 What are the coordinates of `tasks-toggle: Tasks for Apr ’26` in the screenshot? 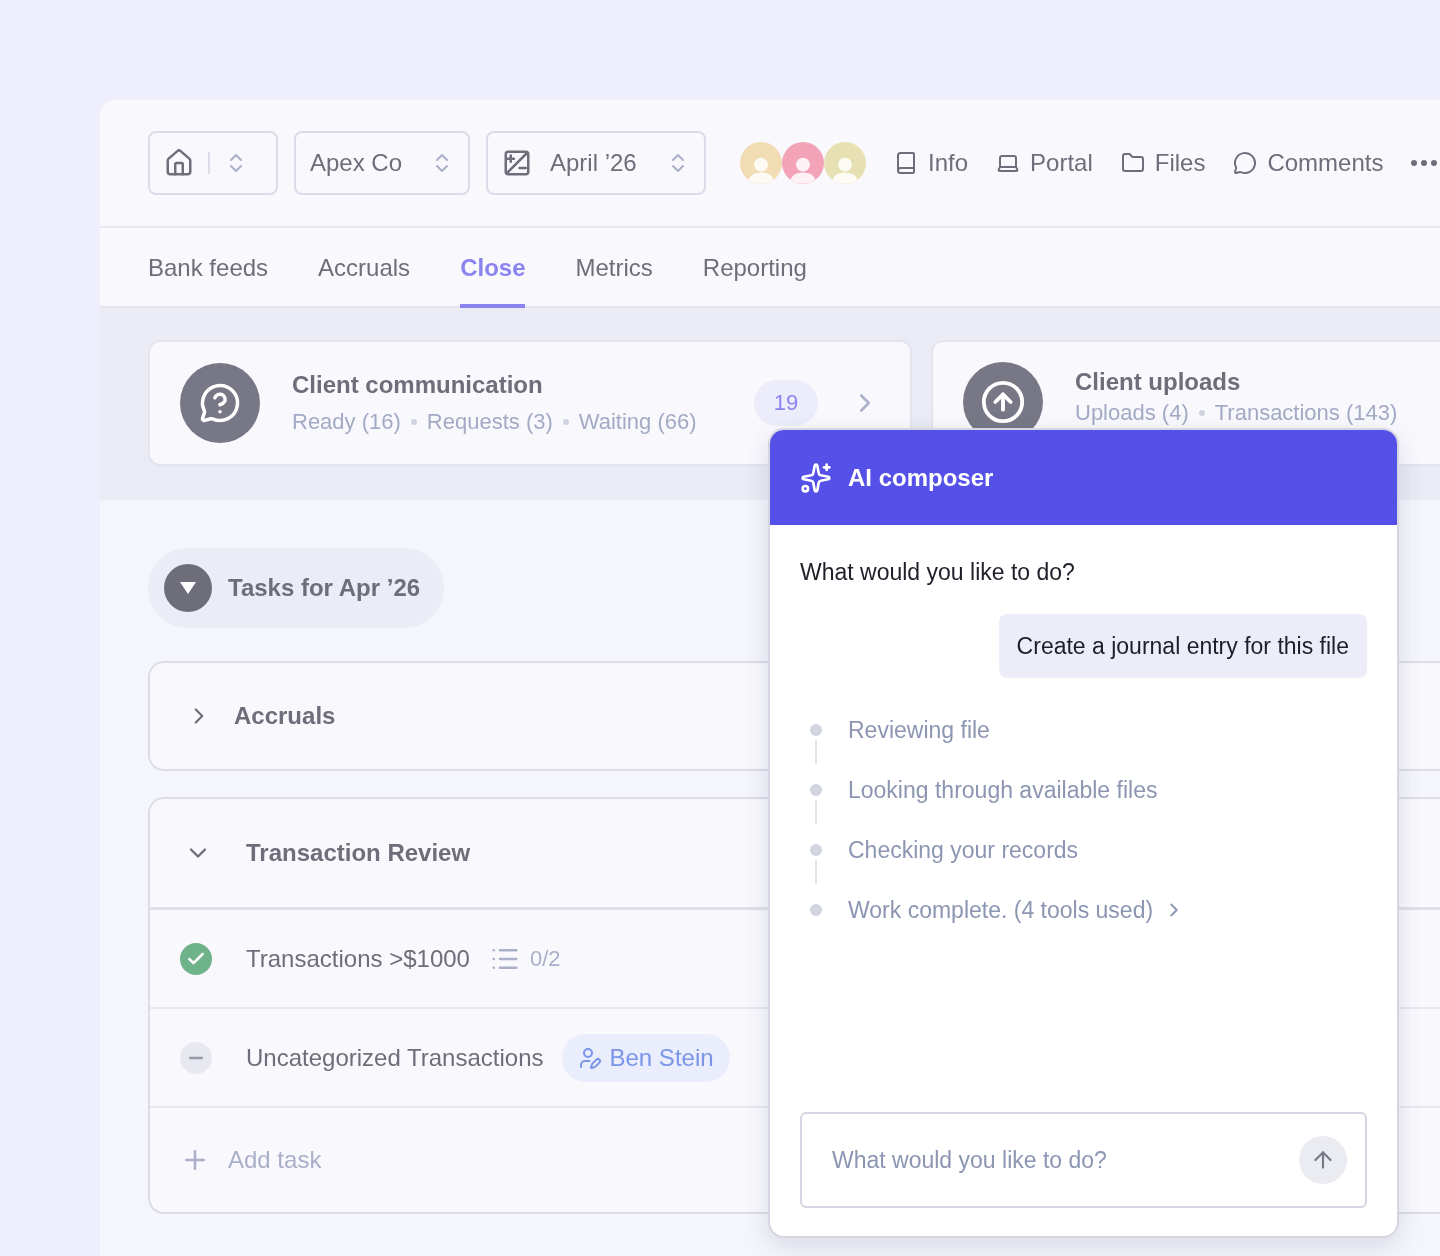 It's located at (296, 588).